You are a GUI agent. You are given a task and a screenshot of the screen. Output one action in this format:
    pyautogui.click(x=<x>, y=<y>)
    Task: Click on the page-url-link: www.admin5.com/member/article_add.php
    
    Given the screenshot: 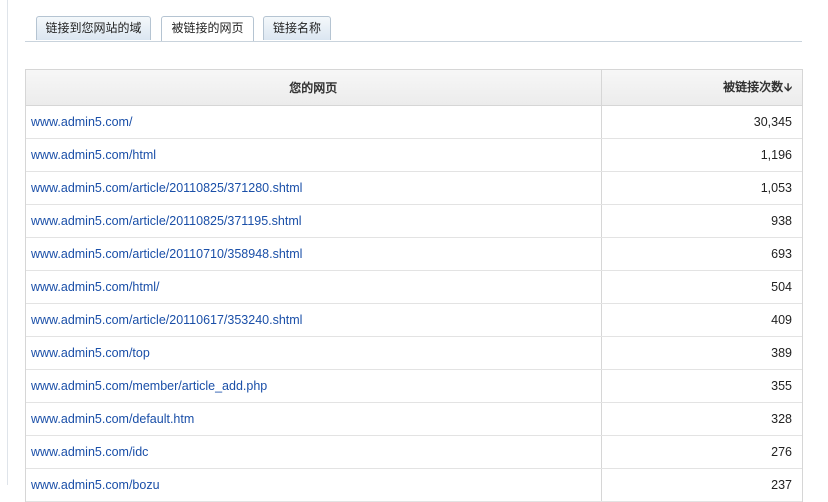 What is the action you would take?
    pyautogui.click(x=149, y=386)
    